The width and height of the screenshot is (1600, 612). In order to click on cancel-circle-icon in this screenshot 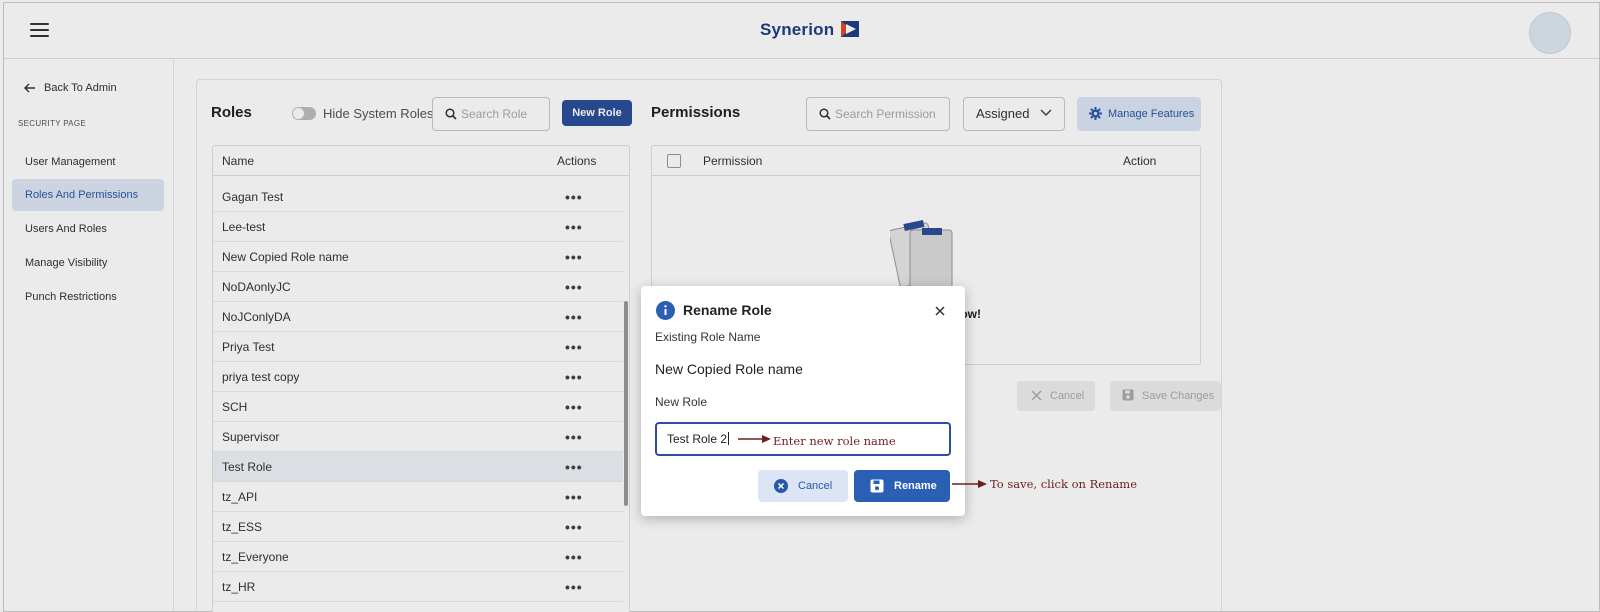, I will do `click(781, 486)`.